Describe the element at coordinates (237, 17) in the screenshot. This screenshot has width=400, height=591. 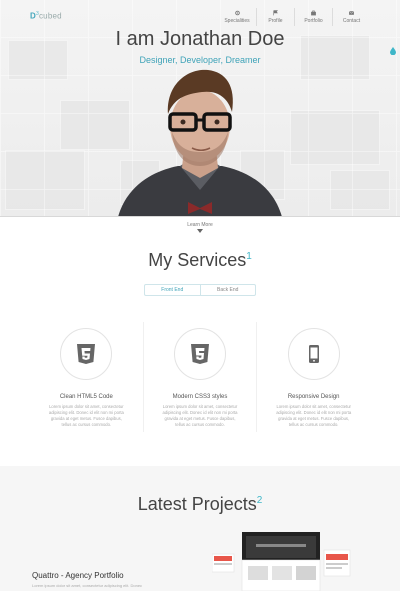
I see `nav-item-specialities: Specialities` at that location.